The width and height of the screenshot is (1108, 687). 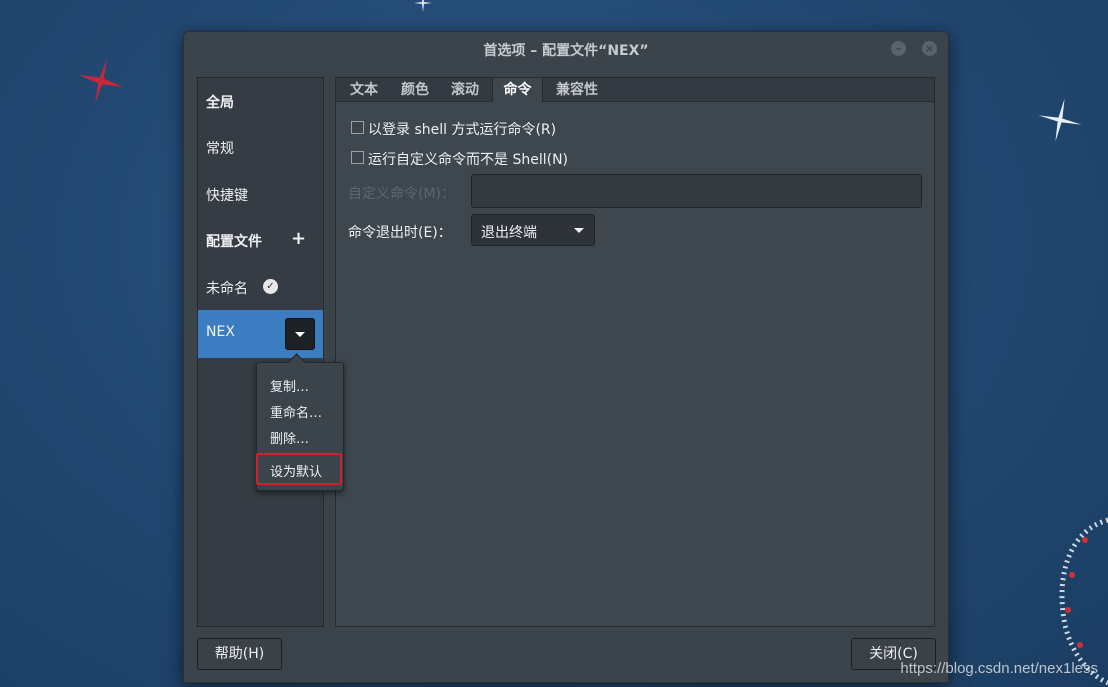 I want to click on close-icon: ×, so click(x=929, y=48).